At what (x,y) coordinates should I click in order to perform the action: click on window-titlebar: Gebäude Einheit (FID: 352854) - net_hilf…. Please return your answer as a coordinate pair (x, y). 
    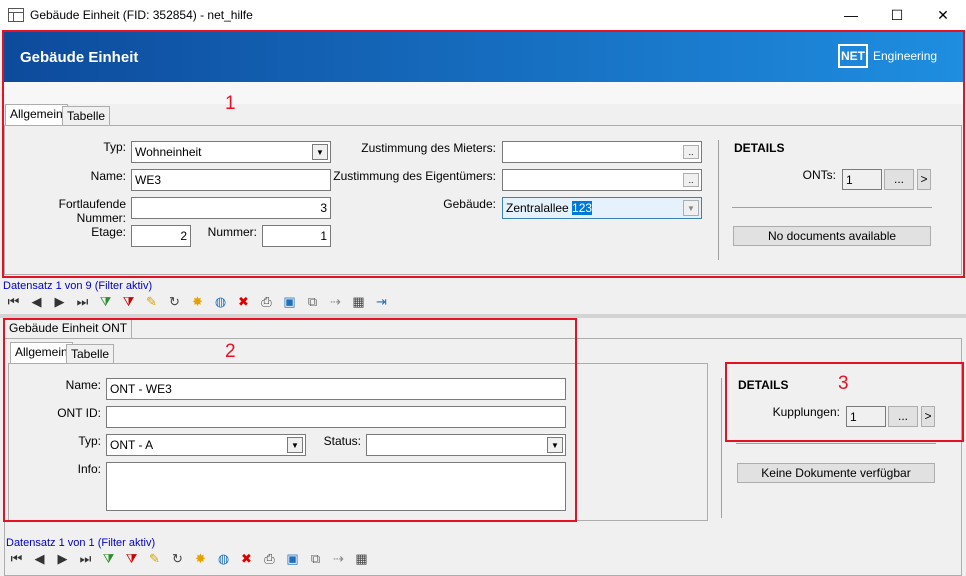
    Looking at the image, I should click on (483, 15).